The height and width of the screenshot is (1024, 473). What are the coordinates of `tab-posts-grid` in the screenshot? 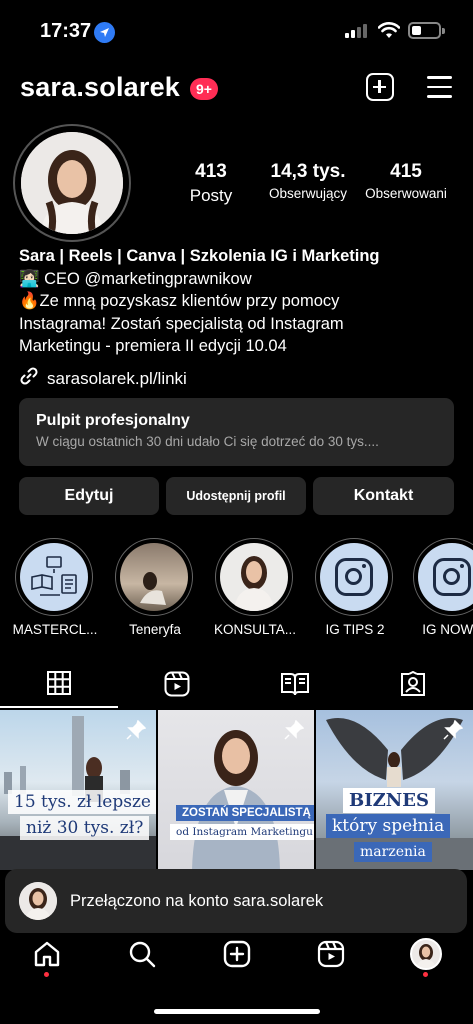 It's located at (59, 684).